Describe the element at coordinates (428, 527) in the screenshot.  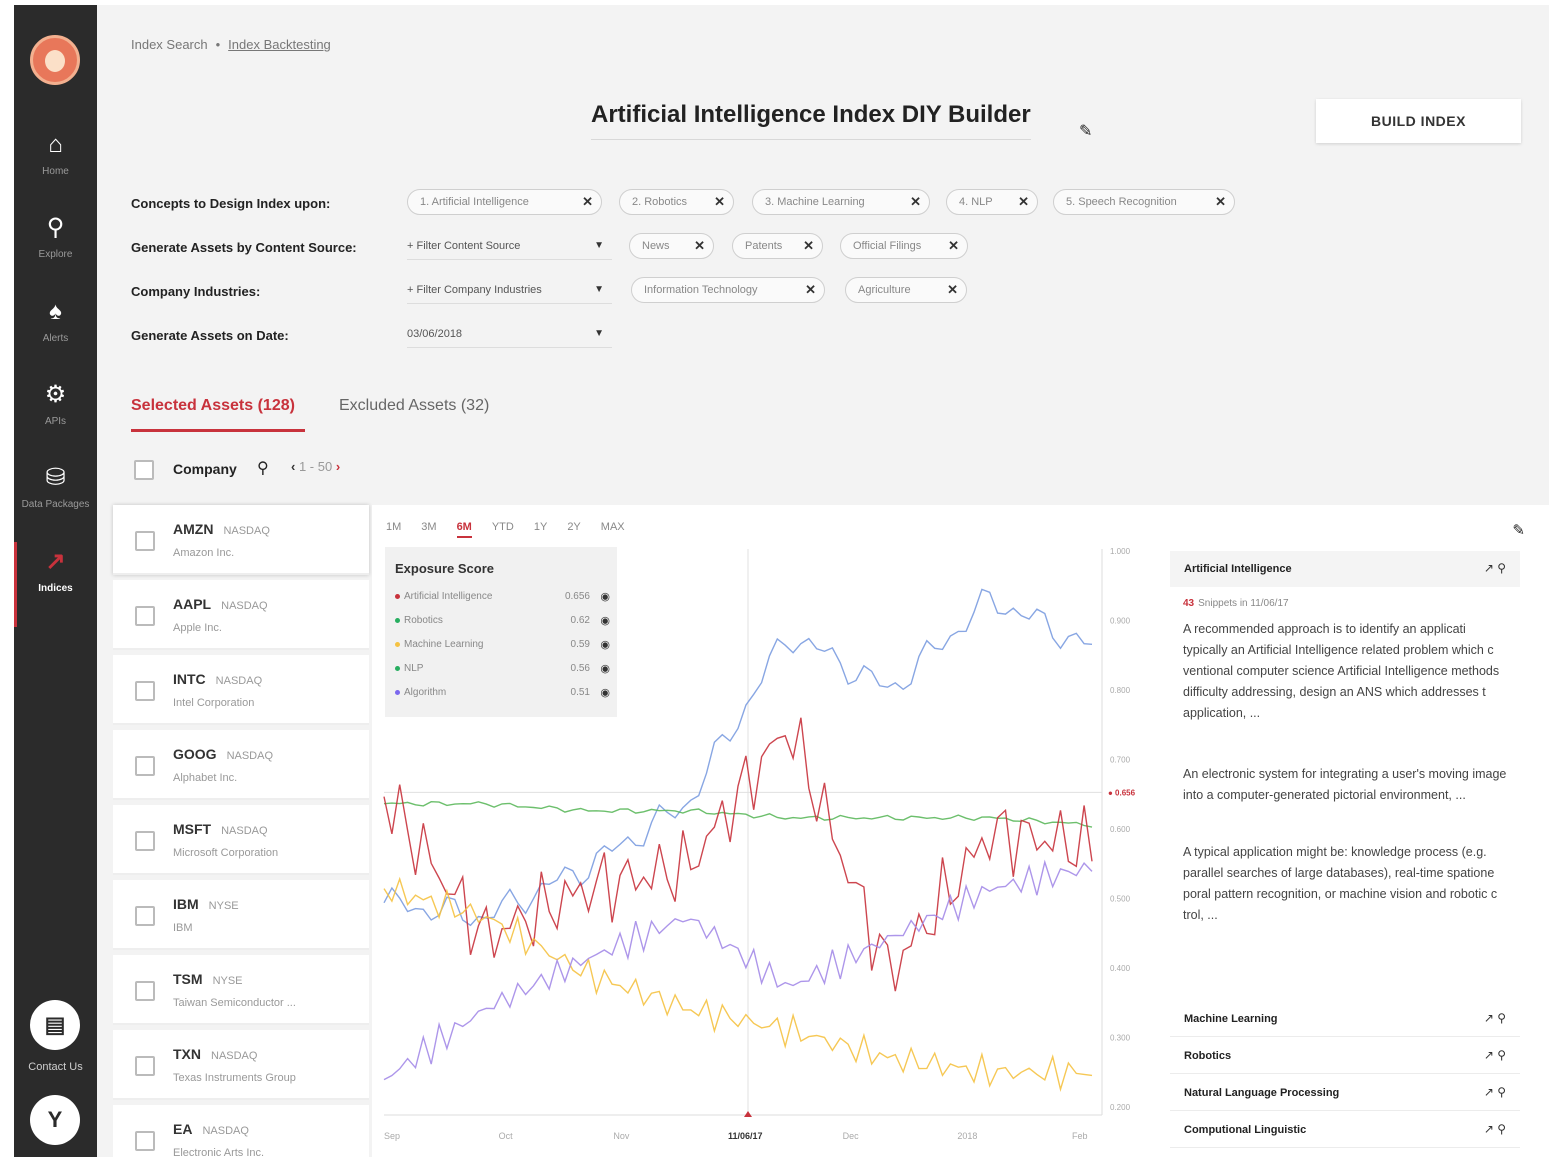
I see `range-3m: 3M` at that location.